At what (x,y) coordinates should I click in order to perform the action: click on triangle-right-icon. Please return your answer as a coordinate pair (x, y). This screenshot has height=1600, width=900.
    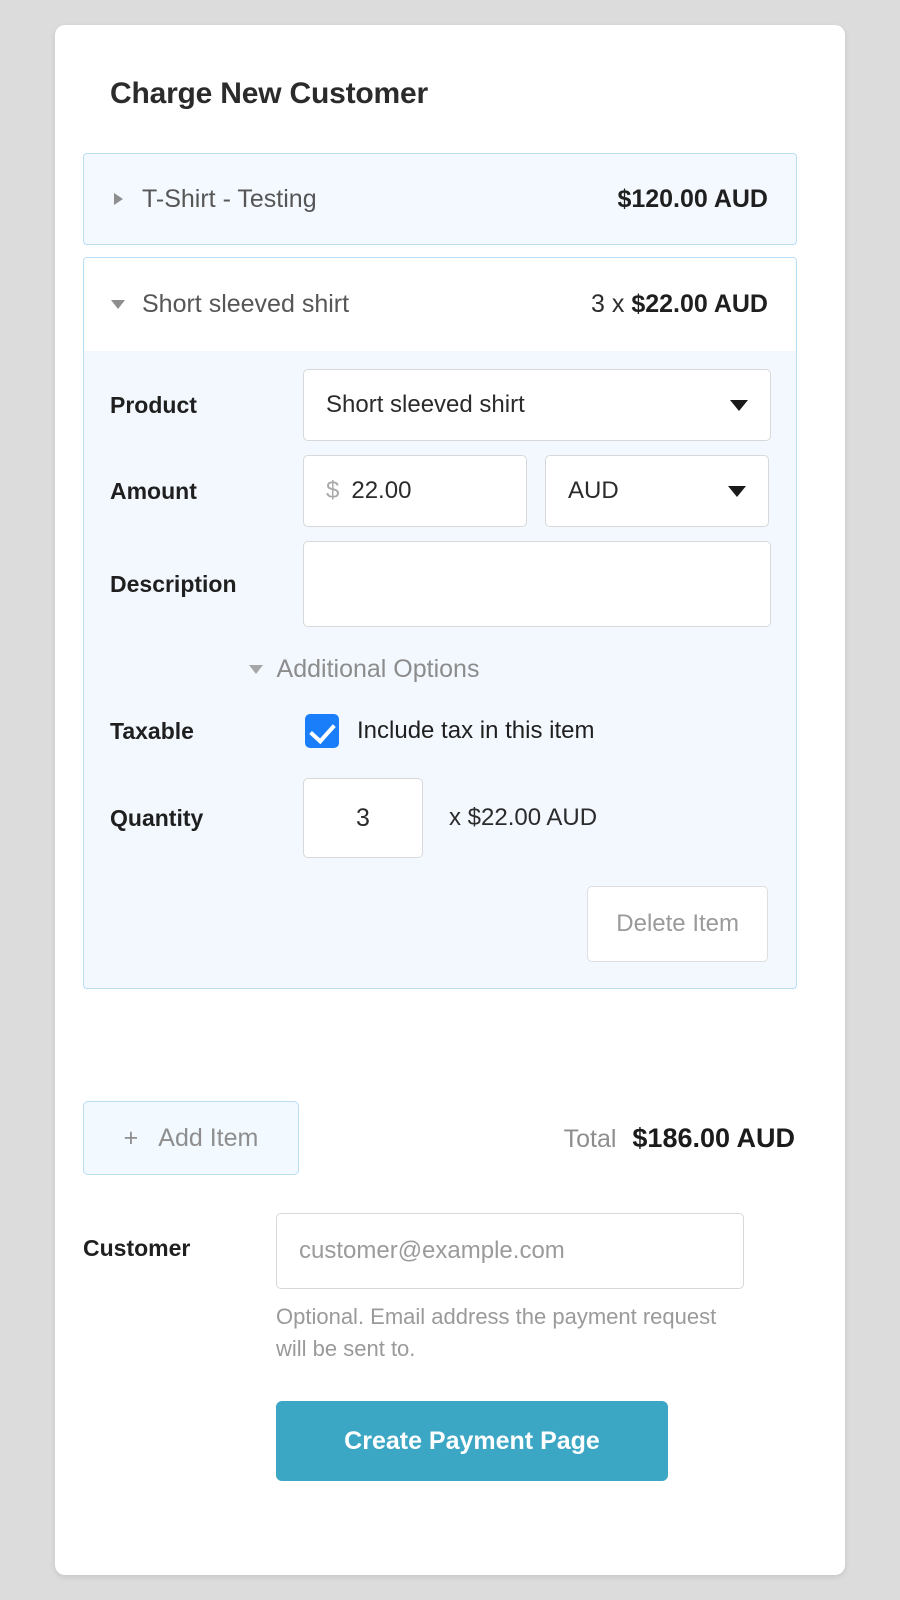
    Looking at the image, I should click on (118, 199).